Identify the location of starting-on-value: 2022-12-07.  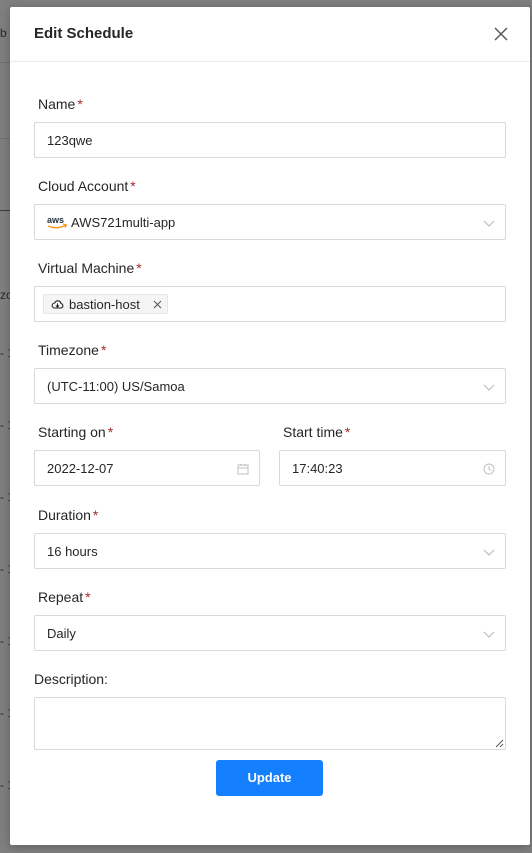
(80, 468).